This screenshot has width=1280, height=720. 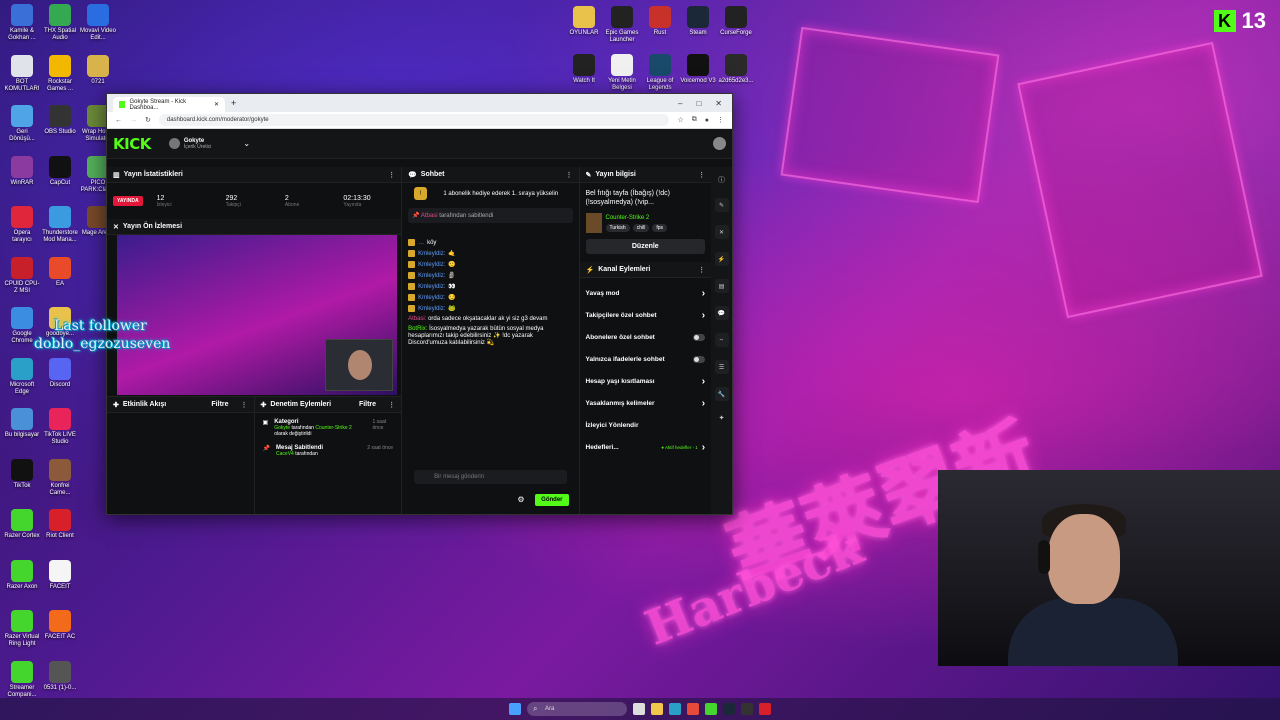 What do you see at coordinates (22, 376) in the screenshot?
I see `desktop-icon: Microsoft Edge` at bounding box center [22, 376].